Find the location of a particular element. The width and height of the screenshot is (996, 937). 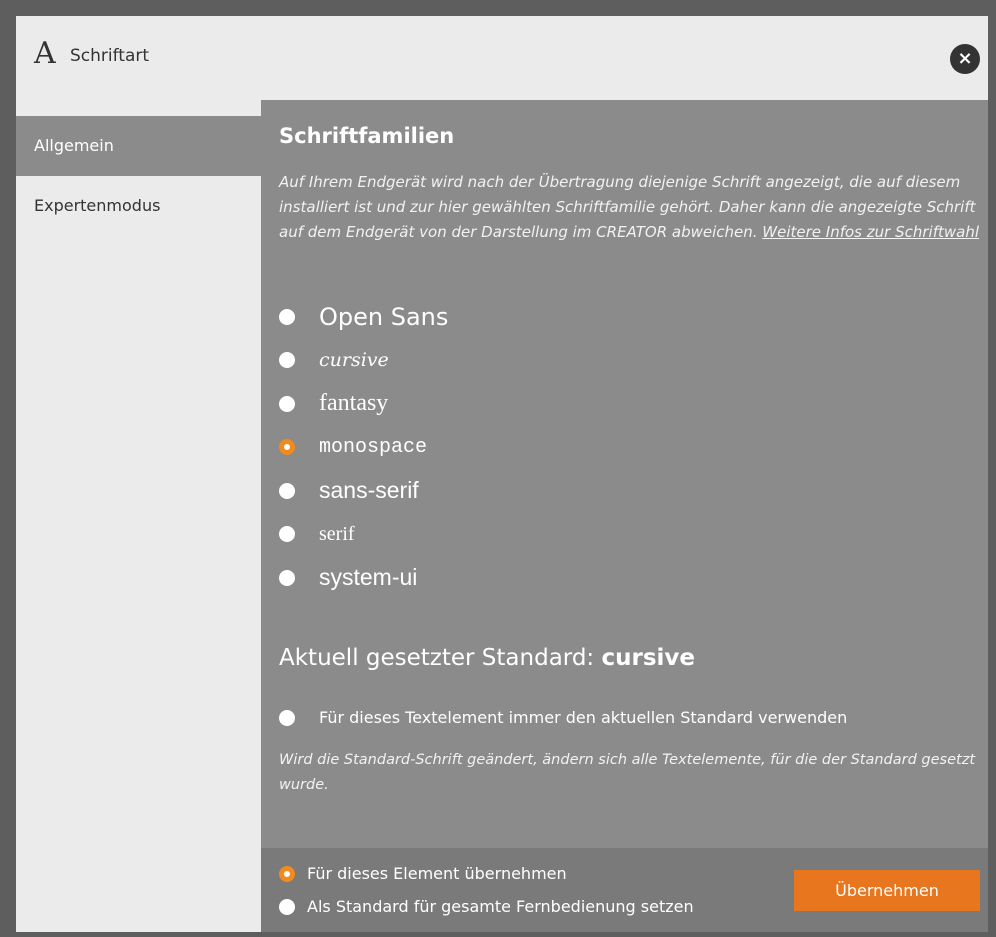

section-title: Schriftfamilien is located at coordinates (367, 136).